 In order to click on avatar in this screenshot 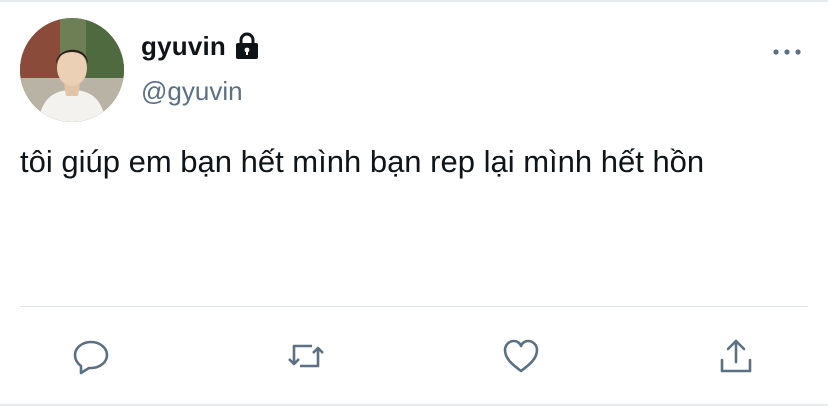, I will do `click(72, 70)`.